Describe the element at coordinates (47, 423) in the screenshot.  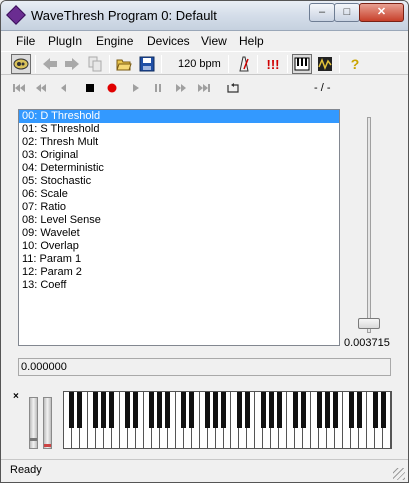
I see `mod-wheel` at that location.